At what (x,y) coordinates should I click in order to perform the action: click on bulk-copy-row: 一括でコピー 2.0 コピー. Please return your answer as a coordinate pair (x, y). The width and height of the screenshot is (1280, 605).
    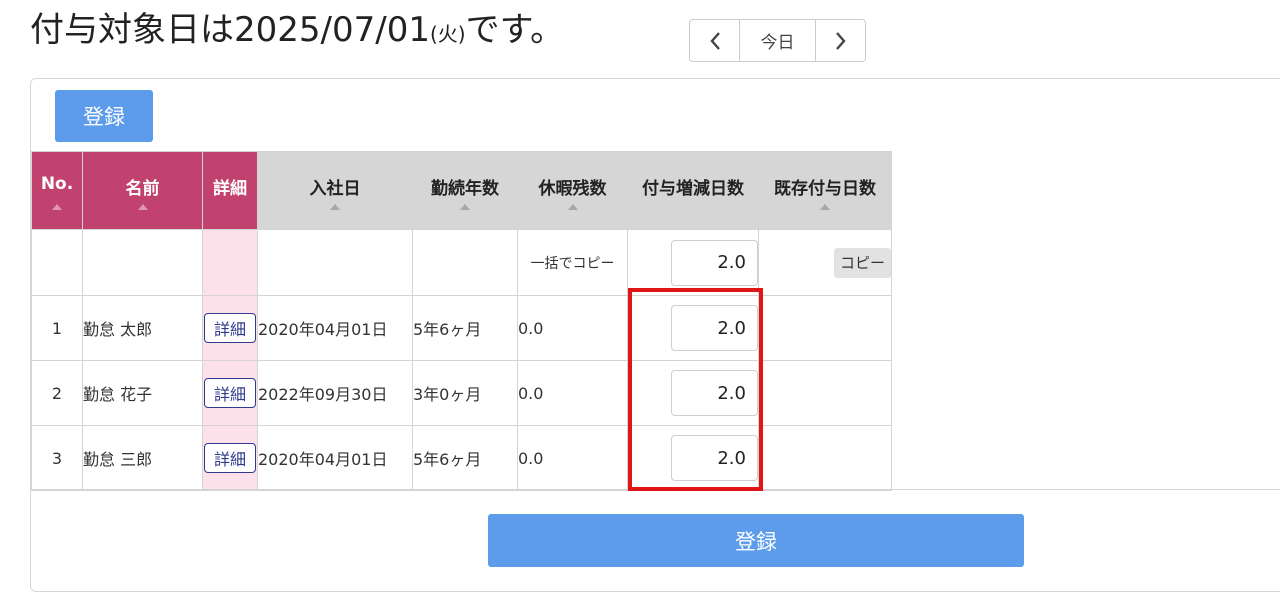
    Looking at the image, I should click on (461, 262).